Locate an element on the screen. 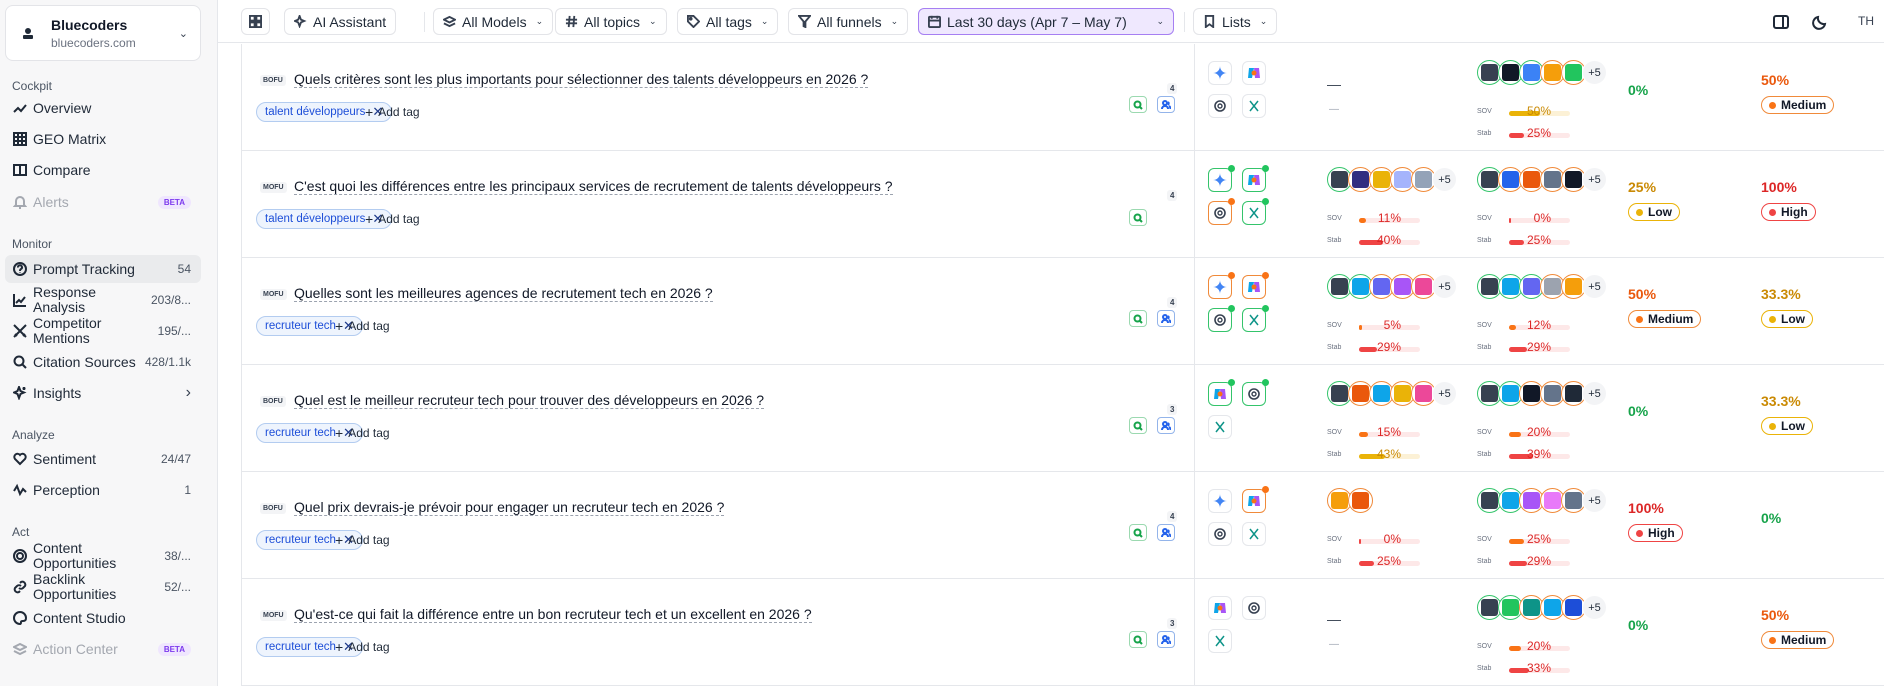 The height and width of the screenshot is (686, 1884). sidebar-item-sentiment: Sentiment 24/47 is located at coordinates (103, 459).